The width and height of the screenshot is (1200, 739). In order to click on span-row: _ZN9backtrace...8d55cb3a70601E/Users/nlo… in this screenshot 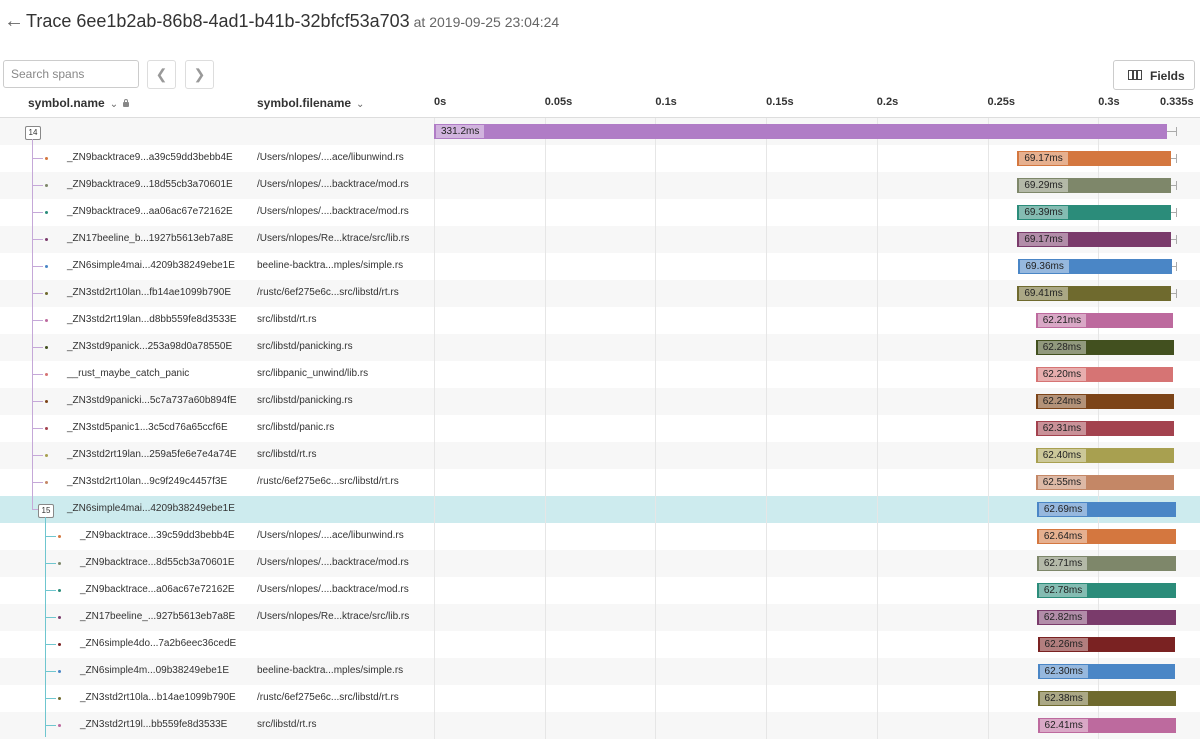, I will do `click(600, 563)`.